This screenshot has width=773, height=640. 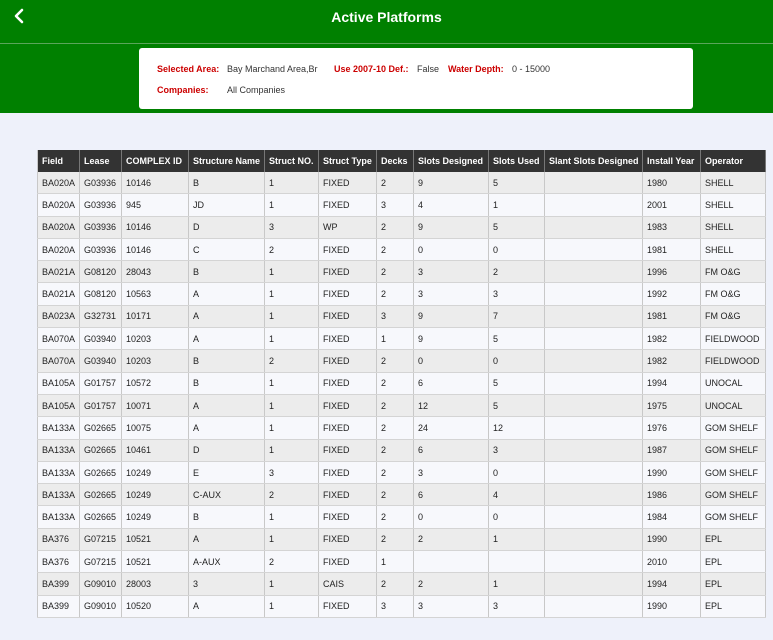 I want to click on column-header-complex-id: COMPLEX ID, so click(x=155, y=161).